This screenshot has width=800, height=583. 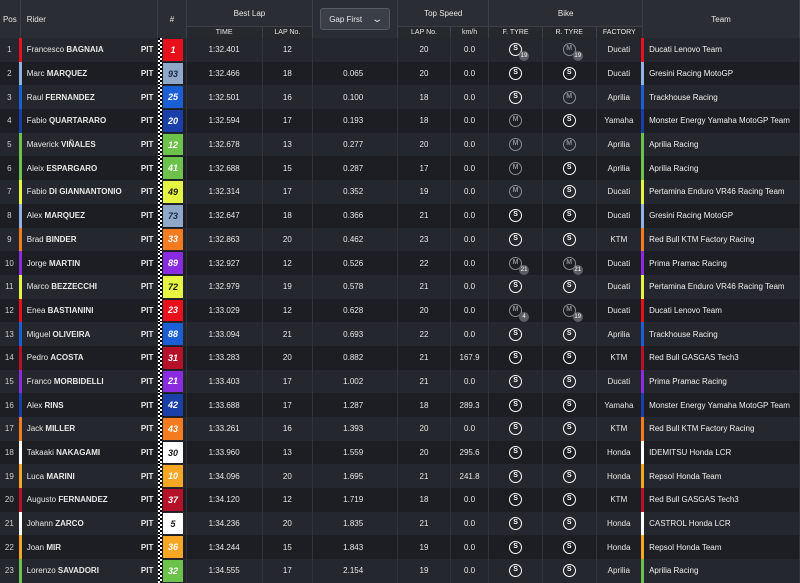 I want to click on factory: KTM, so click(x=620, y=357).